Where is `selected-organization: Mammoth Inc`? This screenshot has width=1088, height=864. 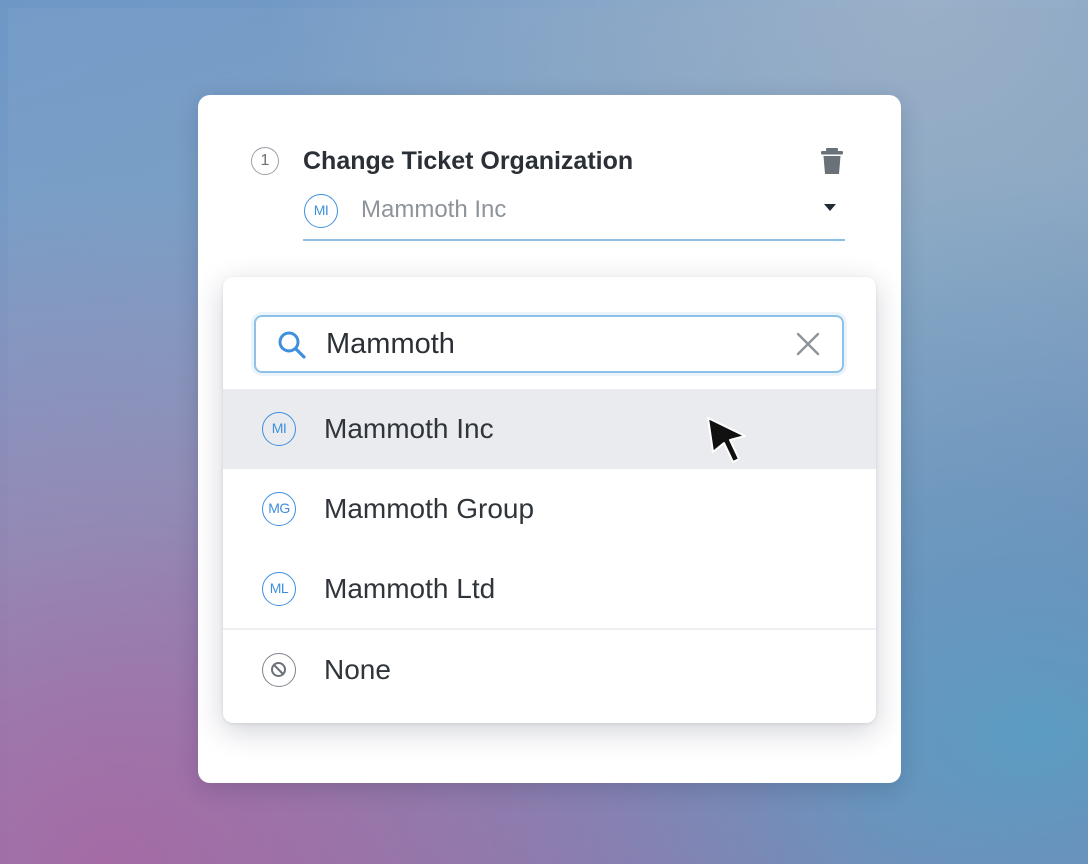
selected-organization: Mammoth Inc is located at coordinates (434, 209).